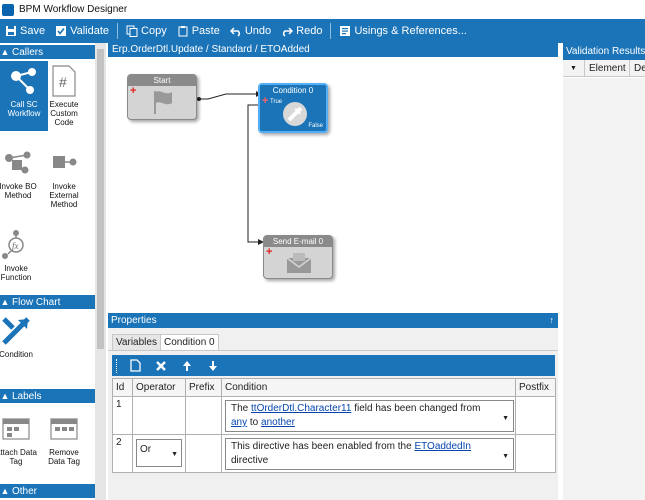  I want to click on callers-section-header: ▲ Callers, so click(47, 52).